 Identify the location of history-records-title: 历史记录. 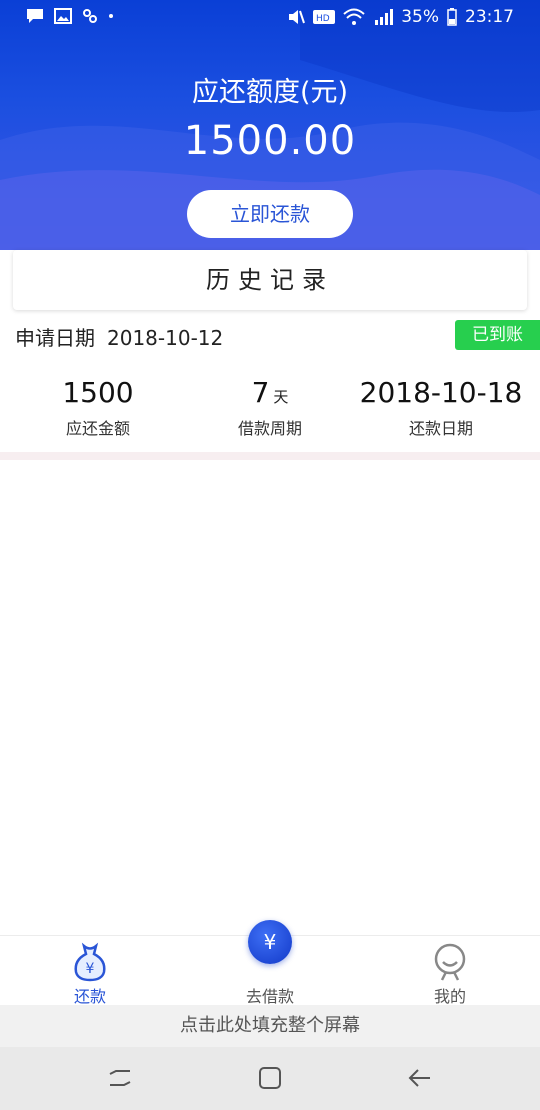
(270, 280).